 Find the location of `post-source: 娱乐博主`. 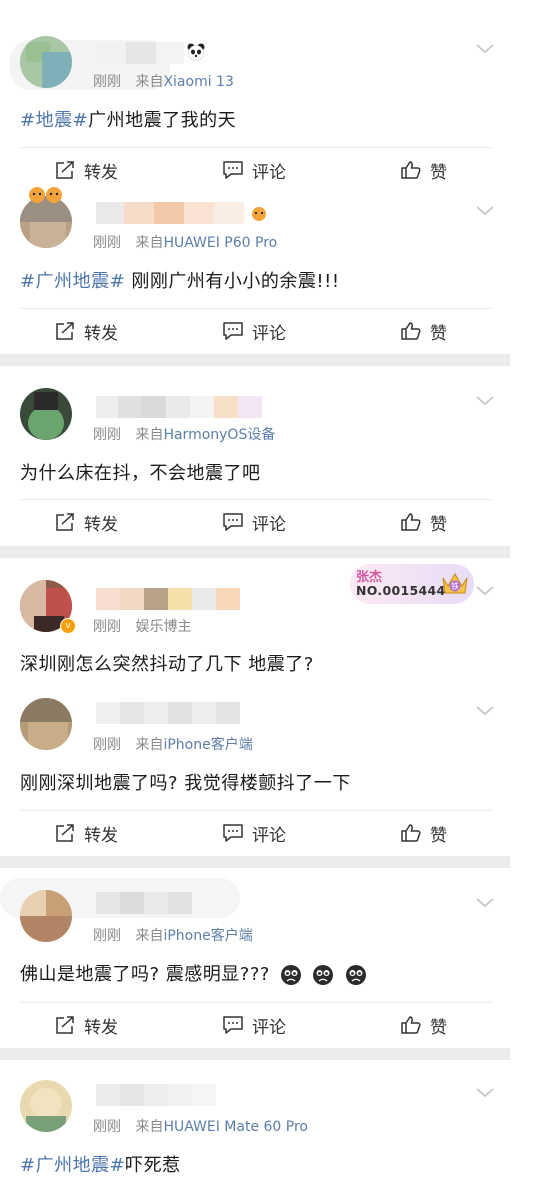

post-source: 娱乐博主 is located at coordinates (163, 627).